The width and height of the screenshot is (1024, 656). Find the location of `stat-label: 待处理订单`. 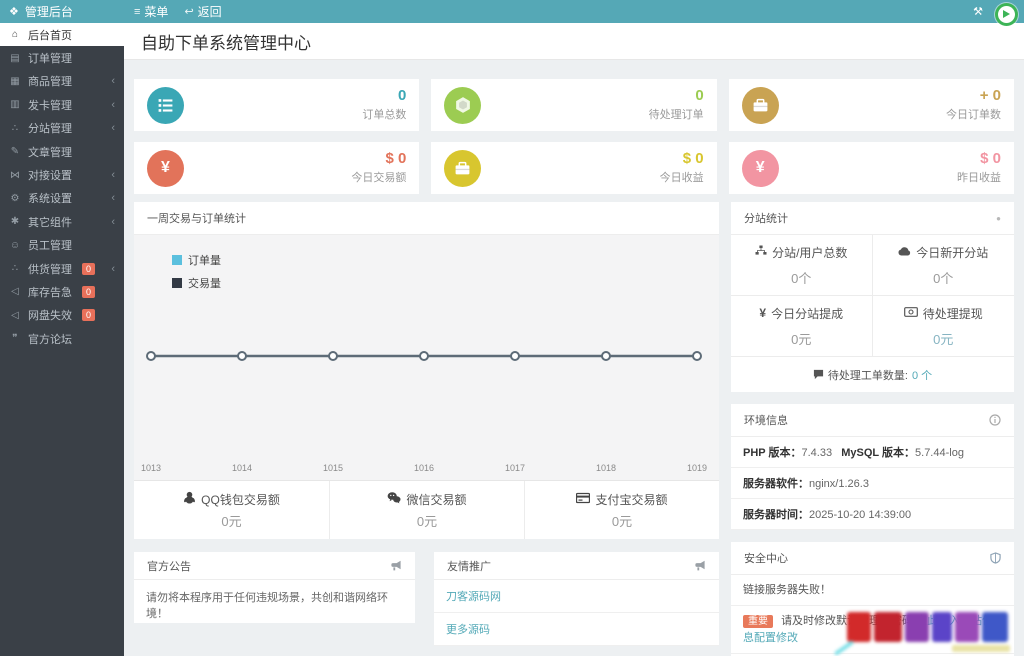

stat-label: 待处理订单 is located at coordinates (676, 115).